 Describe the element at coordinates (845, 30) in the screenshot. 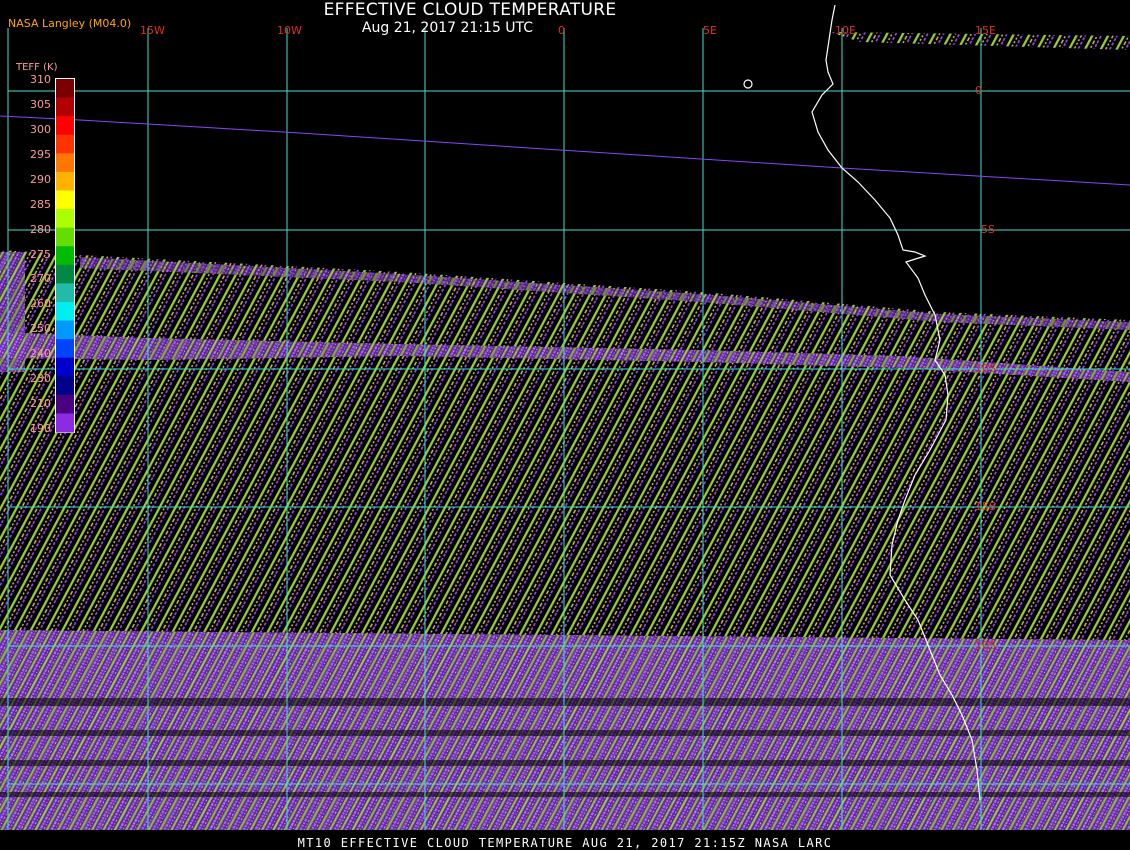

I see `lon-label: 10E` at that location.